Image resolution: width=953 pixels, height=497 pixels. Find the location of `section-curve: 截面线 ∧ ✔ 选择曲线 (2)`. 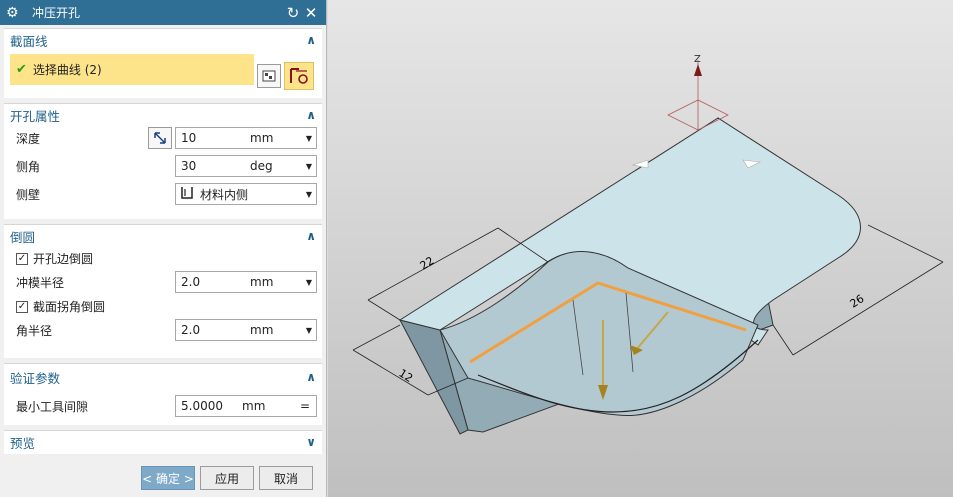

section-curve: 截面线 ∧ ✔ 选择曲线 (2) is located at coordinates (163, 63).